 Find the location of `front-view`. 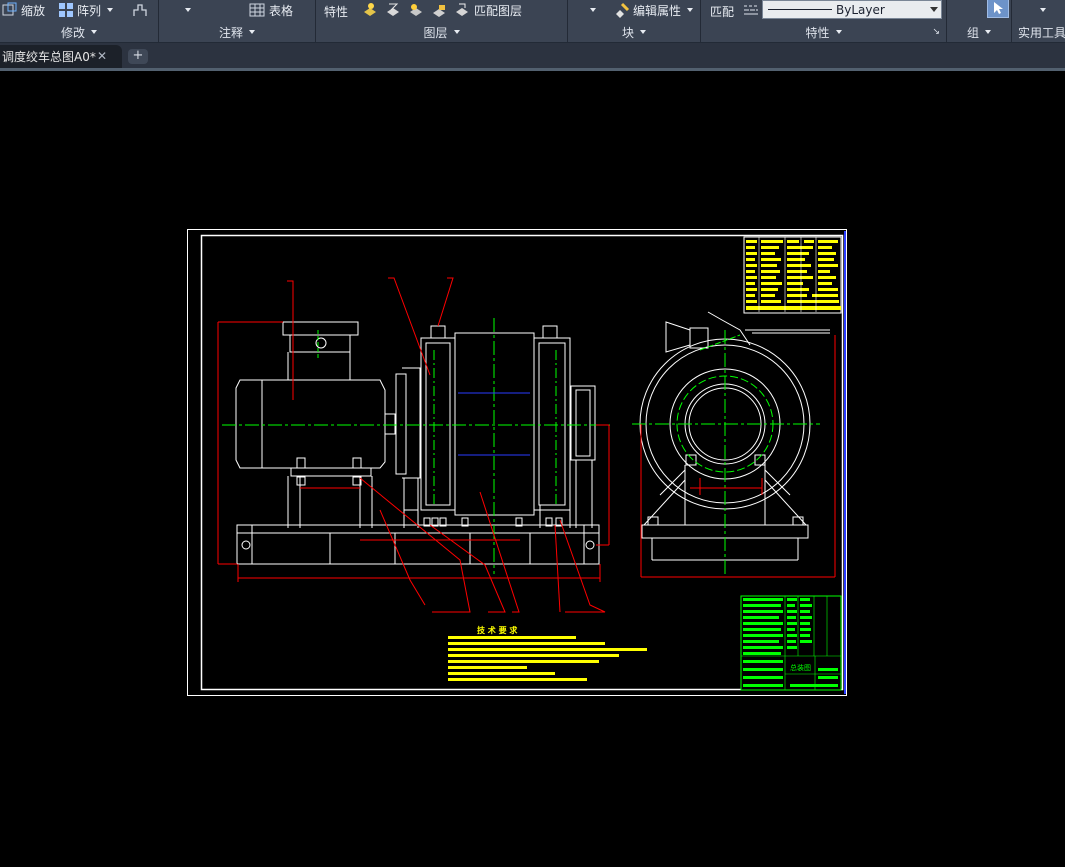

front-view is located at coordinates (417, 443).